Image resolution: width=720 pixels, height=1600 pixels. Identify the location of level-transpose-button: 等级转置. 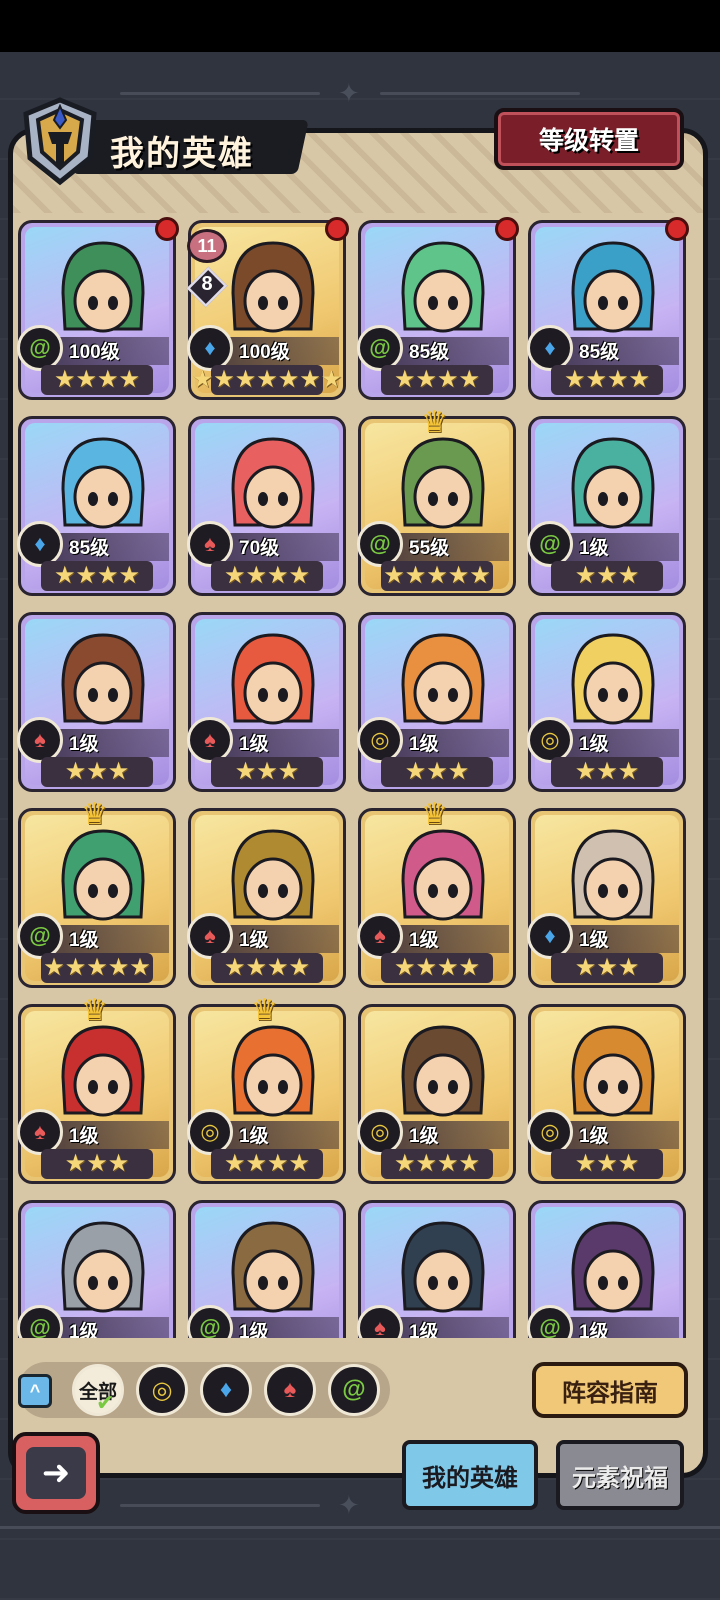
(589, 139).